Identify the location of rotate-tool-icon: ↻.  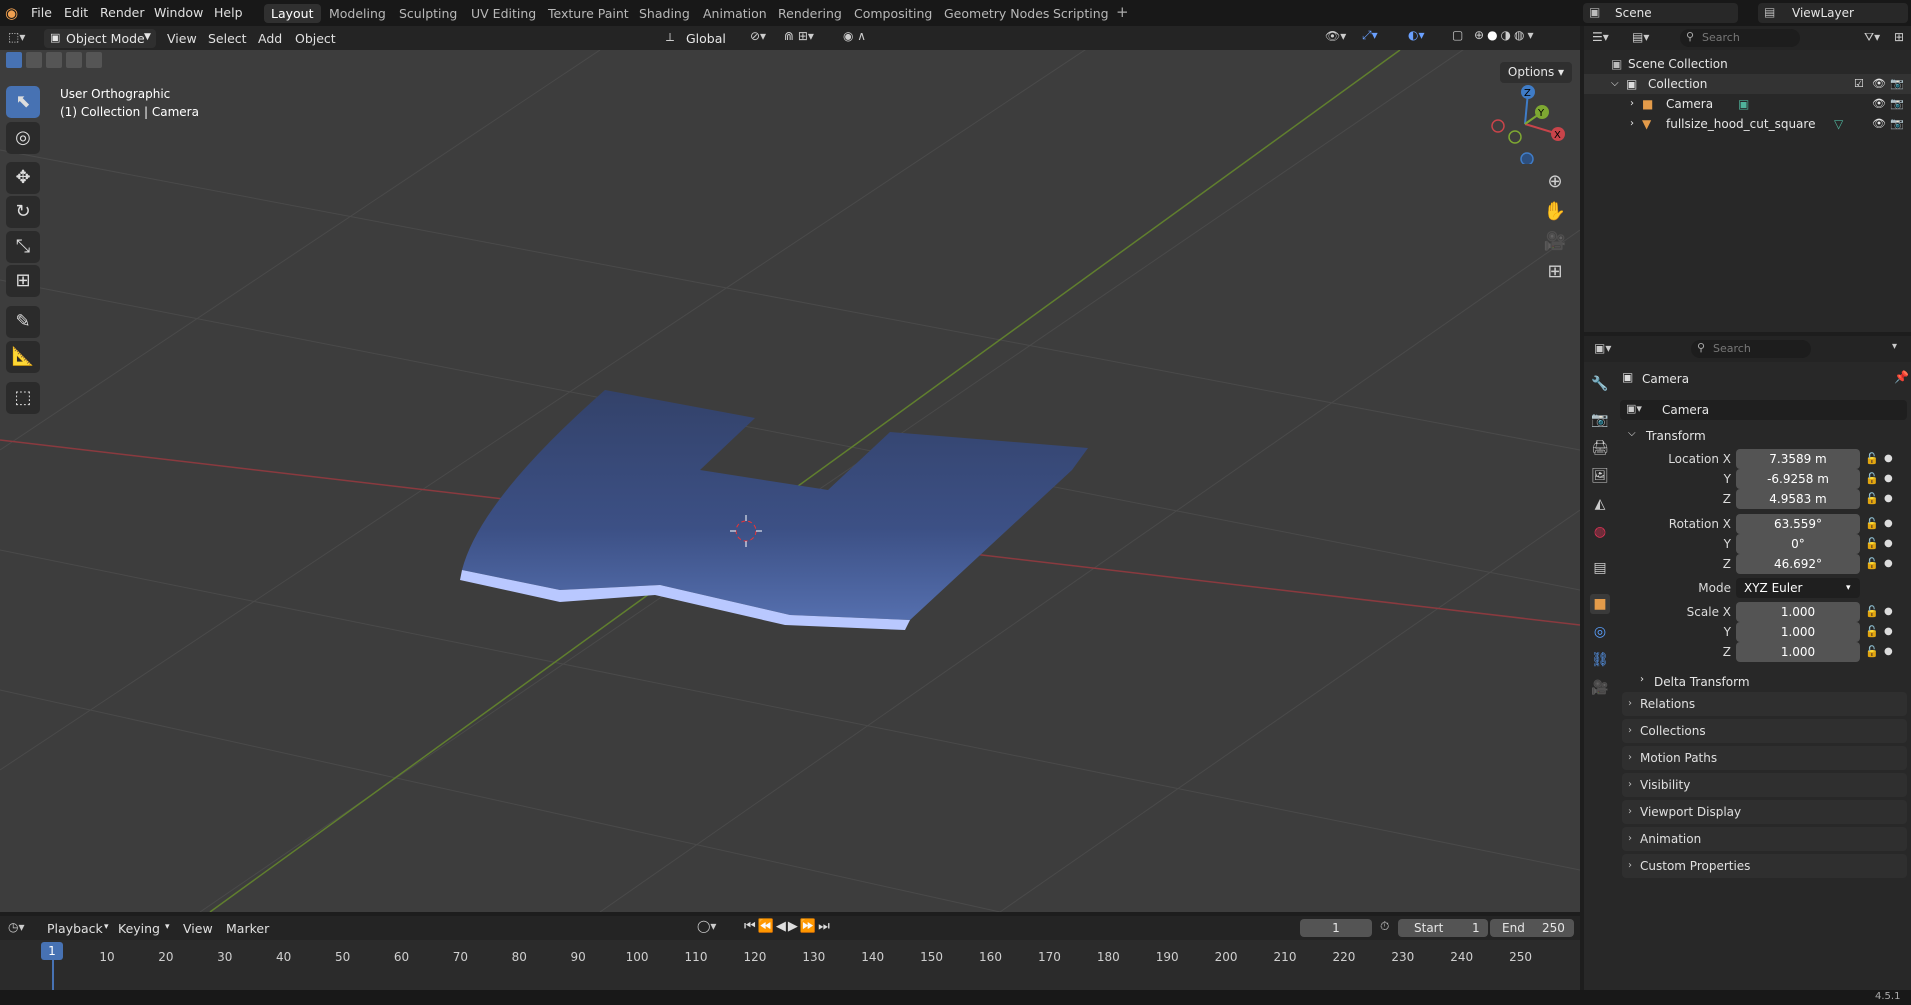
(23, 212).